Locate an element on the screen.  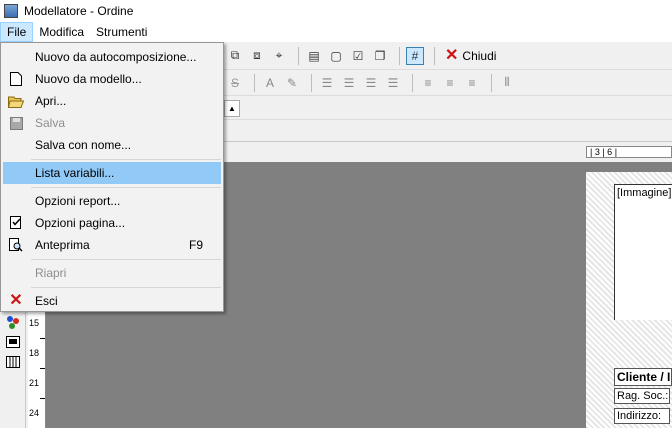
valign-top-icon: ≡ is located at coordinates (428, 83).